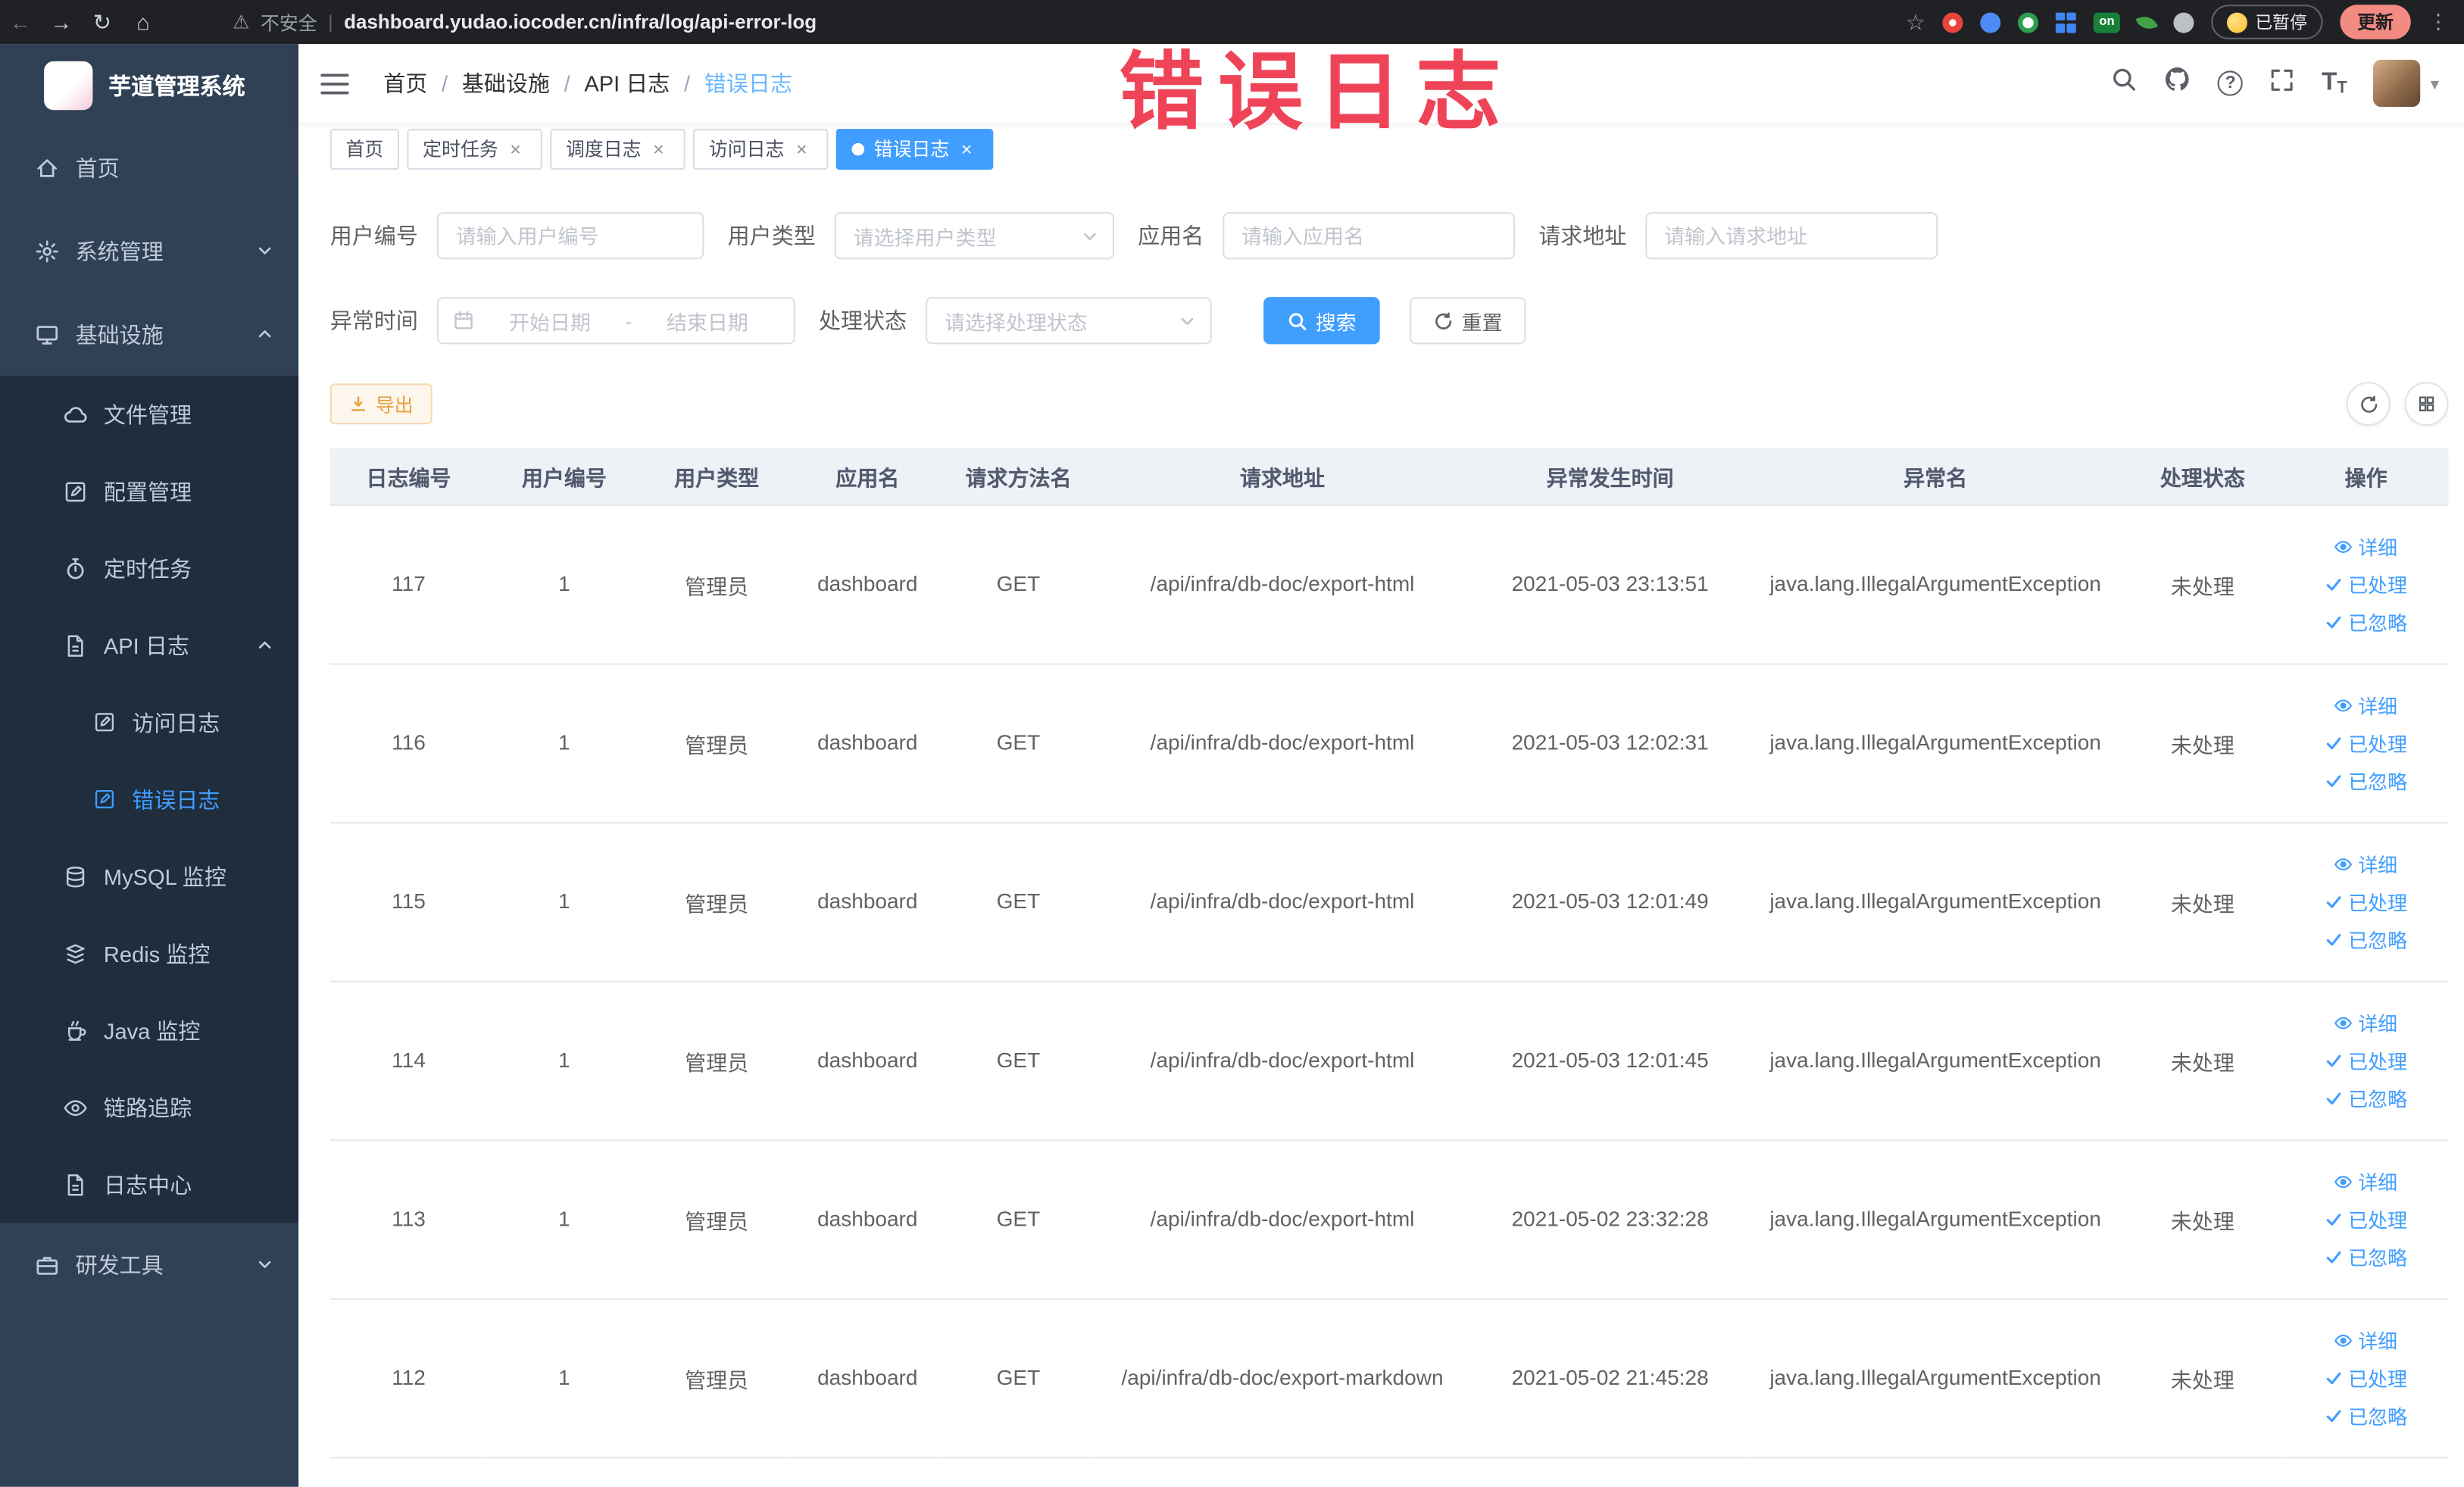 The height and width of the screenshot is (1487, 2464). Describe the element at coordinates (974, 236) in the screenshot. I see `user-type-select: 请选择用户类型` at that location.